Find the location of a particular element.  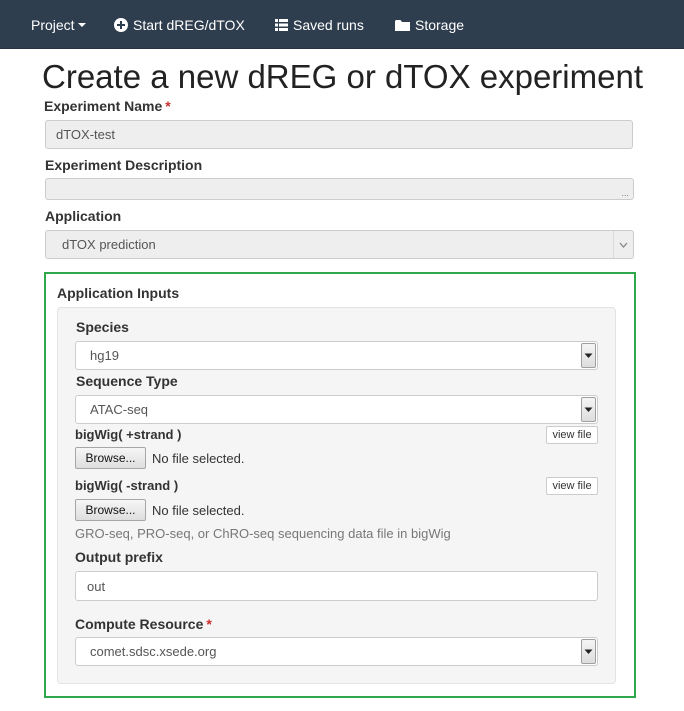

nav-saved-runs: Saved runs is located at coordinates (319, 24).